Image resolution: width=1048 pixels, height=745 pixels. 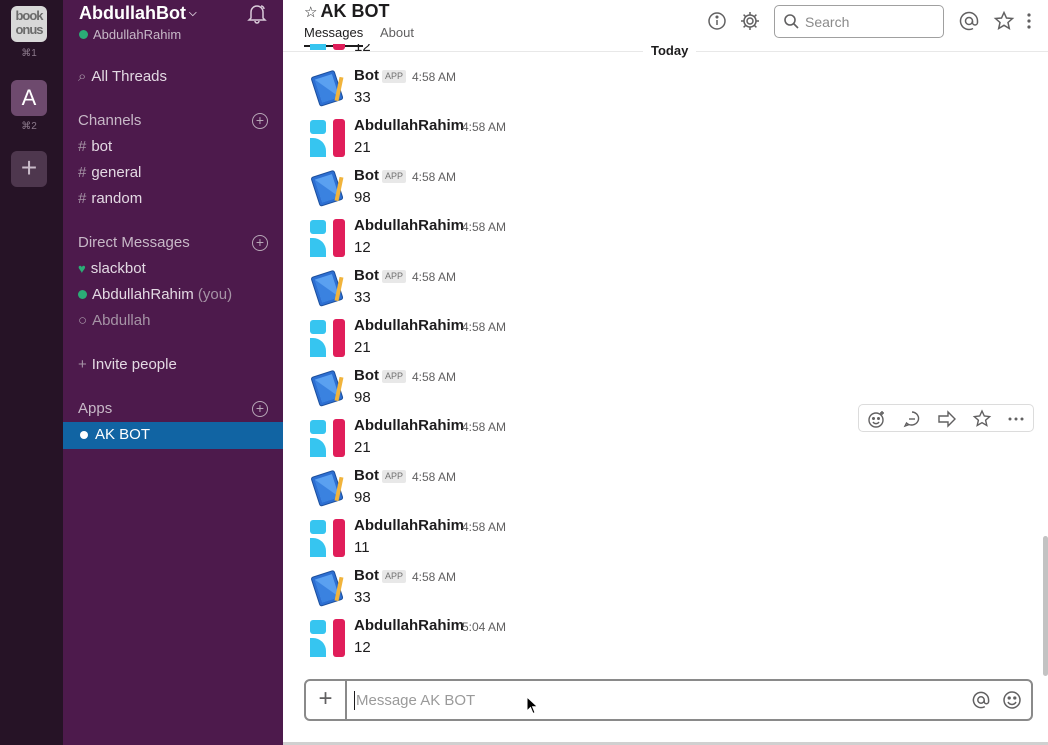 I want to click on more-icon, so click(x=1029, y=21).